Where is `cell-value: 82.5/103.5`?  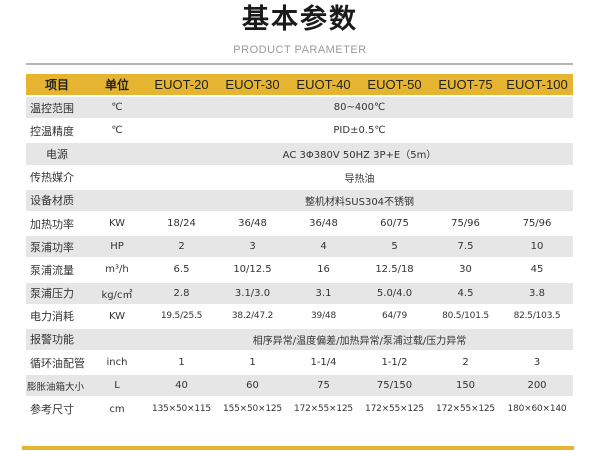
cell-value: 82.5/103.5 is located at coordinates (537, 316).